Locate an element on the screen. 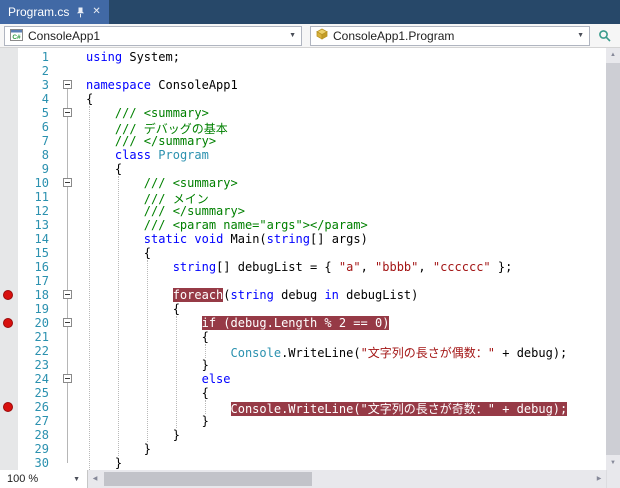 The width and height of the screenshot is (620, 488). code-text: foreach(string debug in debugList) is located at coordinates (343, 295).